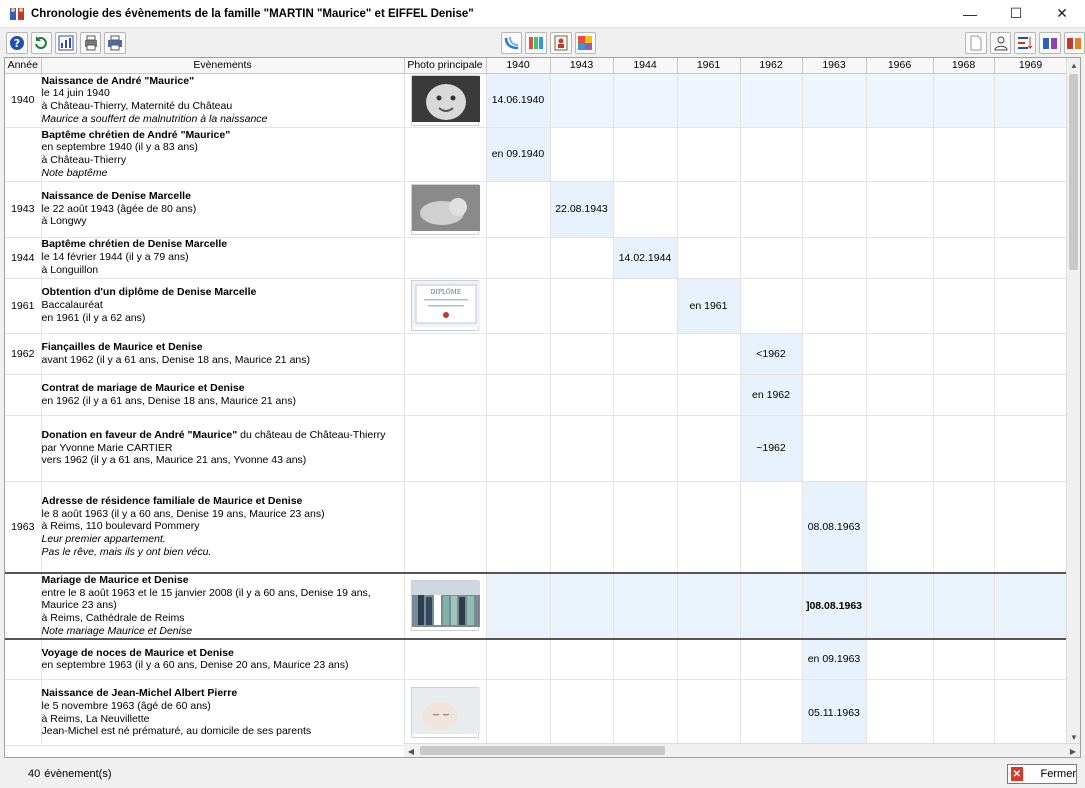  Describe the element at coordinates (1062, 14) in the screenshot. I see `close-window-button: ✕` at that location.